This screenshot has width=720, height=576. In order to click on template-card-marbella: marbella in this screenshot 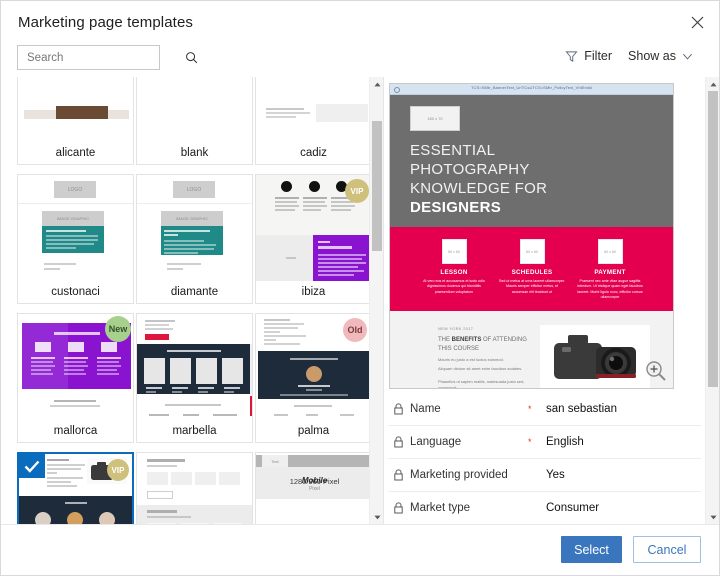, I will do `click(194, 378)`.